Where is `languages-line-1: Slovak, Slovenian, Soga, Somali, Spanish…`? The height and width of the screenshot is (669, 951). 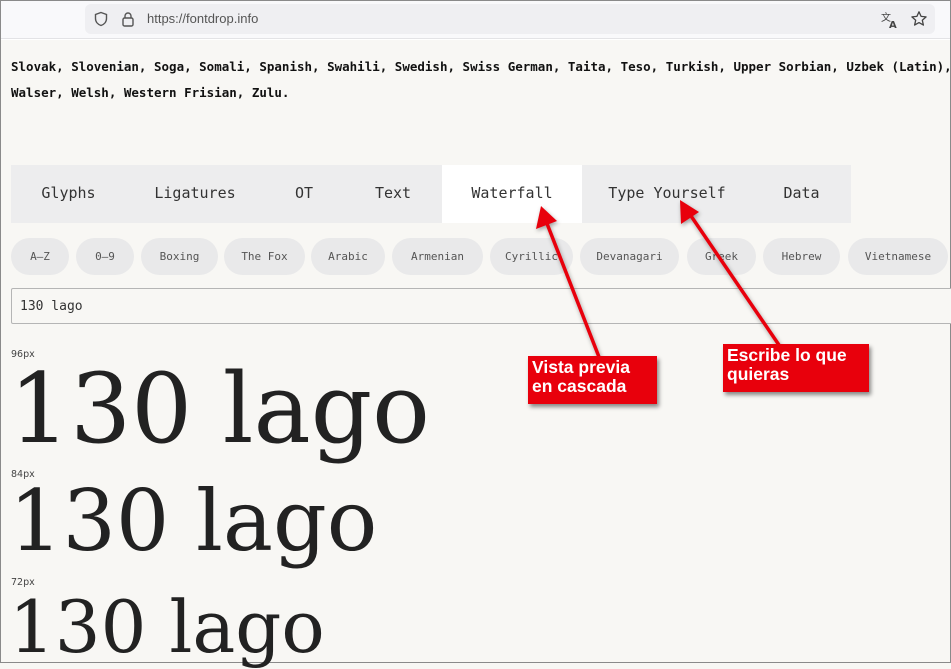 languages-line-1: Slovak, Slovenian, Soga, Somali, Spanish… is located at coordinates (480, 66).